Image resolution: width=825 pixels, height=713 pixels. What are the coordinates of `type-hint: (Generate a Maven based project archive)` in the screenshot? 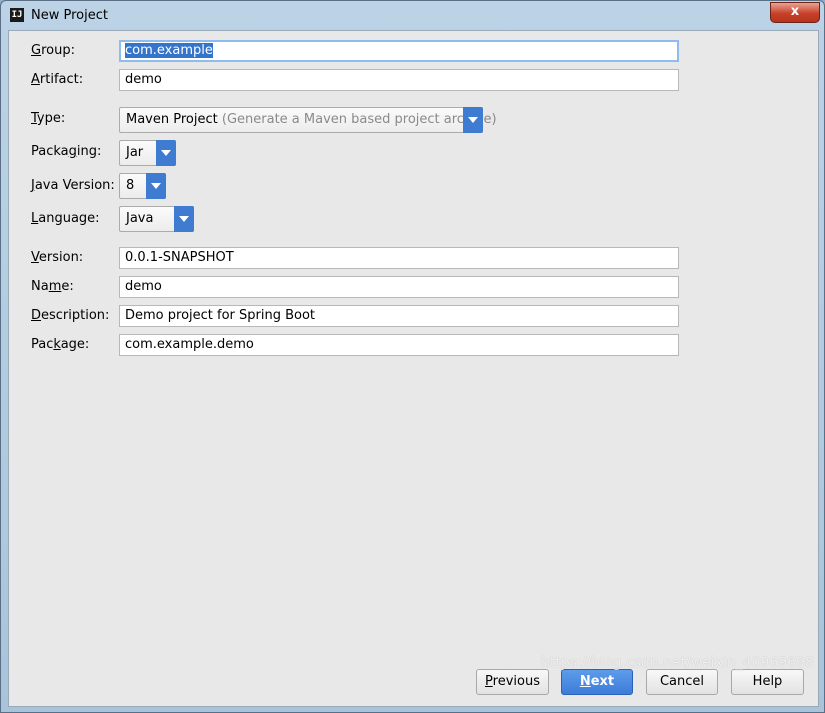 It's located at (359, 119).